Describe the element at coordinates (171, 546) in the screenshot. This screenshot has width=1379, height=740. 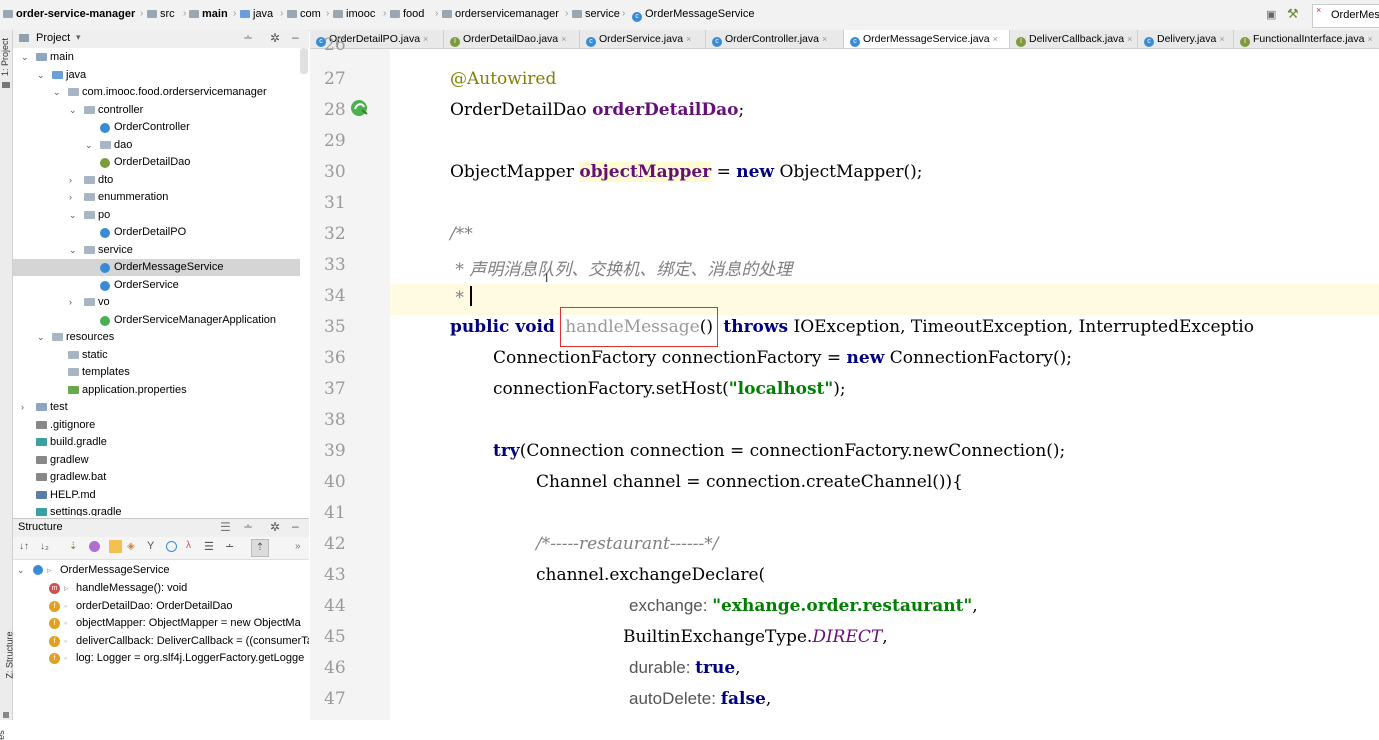
I see `show-anonymous-icon` at that location.